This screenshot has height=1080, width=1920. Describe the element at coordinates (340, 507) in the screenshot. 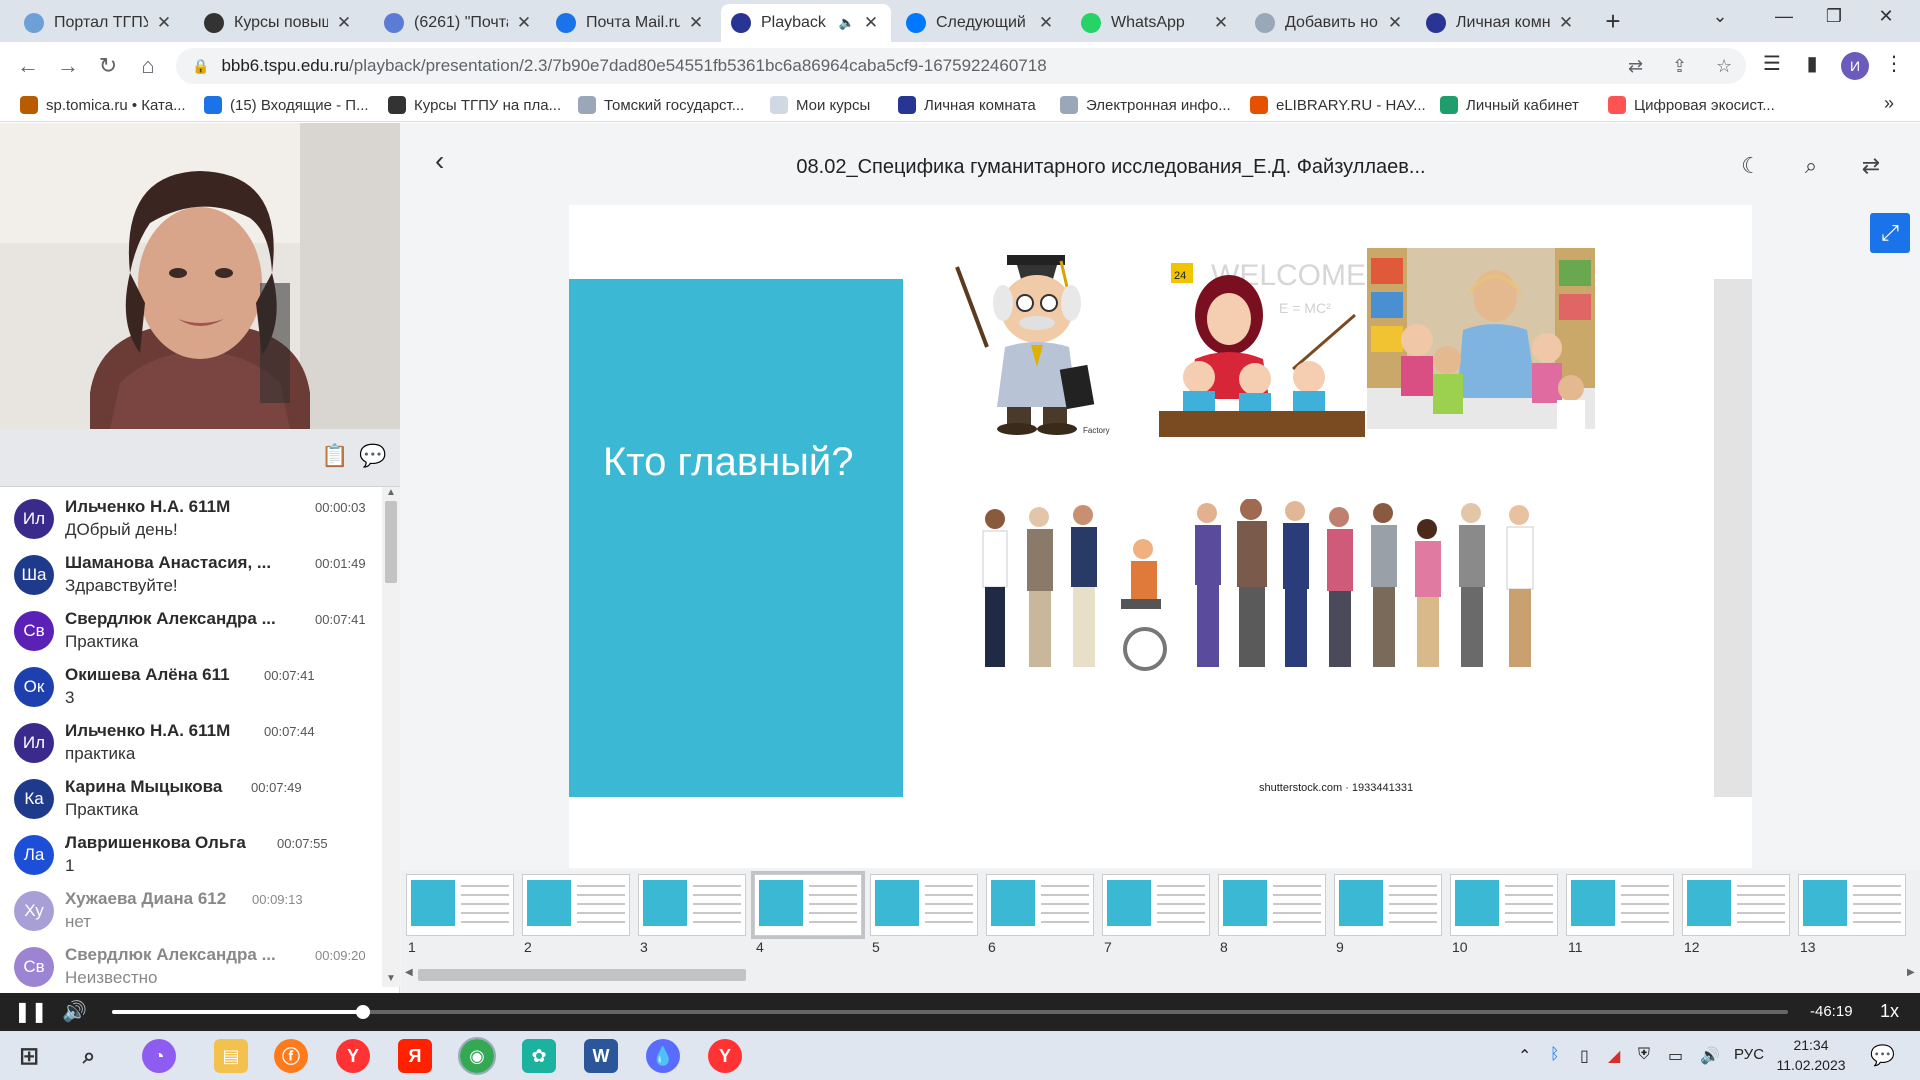

I see `chat-timestamp: 00:00:03` at that location.